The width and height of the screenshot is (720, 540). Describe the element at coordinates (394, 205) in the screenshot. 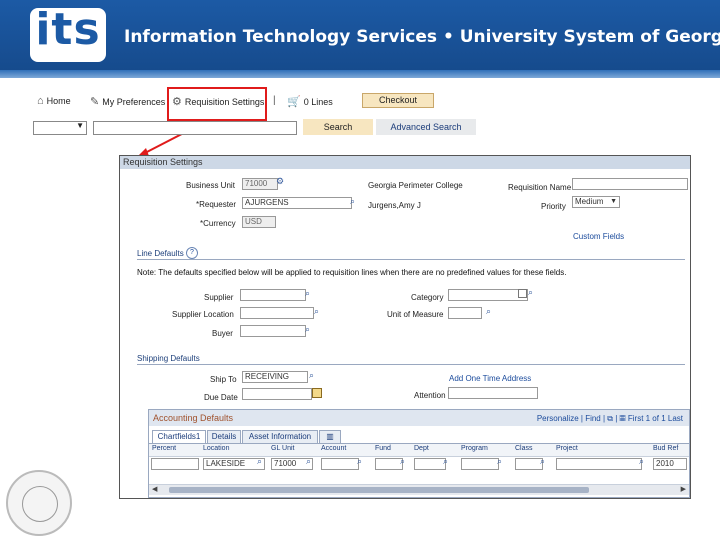

I see `requester-name: Jurgens,Amy J` at that location.